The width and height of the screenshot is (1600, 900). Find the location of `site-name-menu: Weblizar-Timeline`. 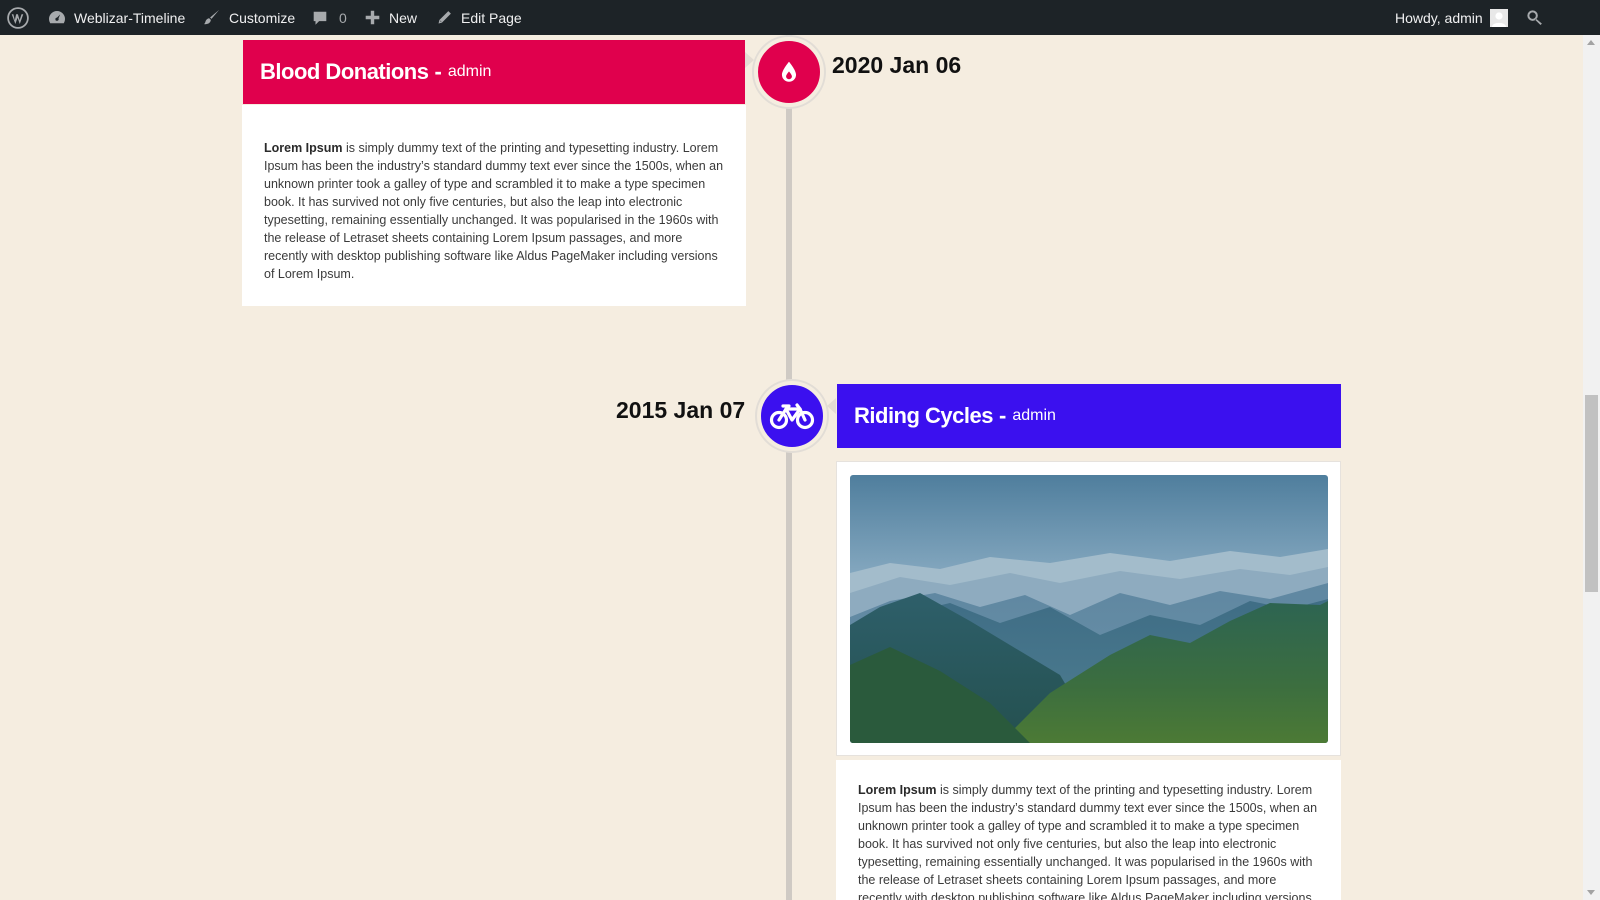

site-name-menu: Weblizar-Timeline is located at coordinates (116, 17).